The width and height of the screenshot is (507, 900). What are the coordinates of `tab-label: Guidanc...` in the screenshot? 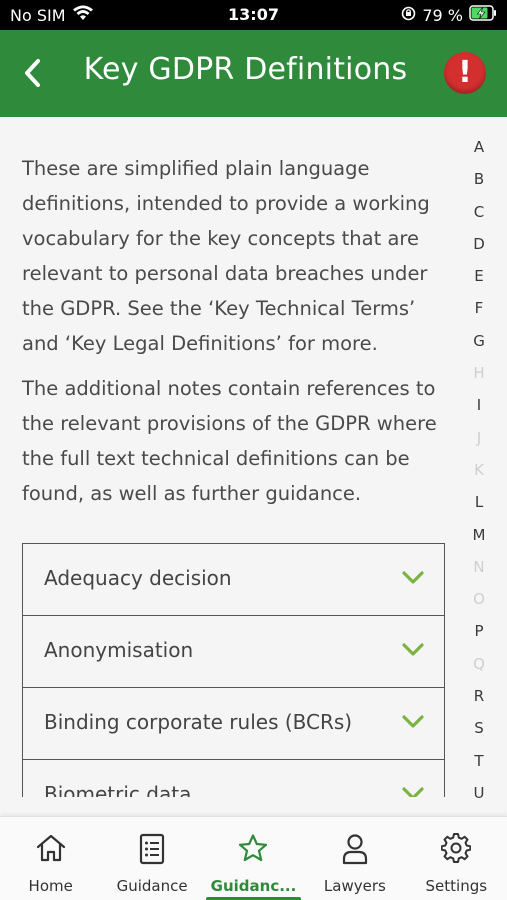 It's located at (253, 886).